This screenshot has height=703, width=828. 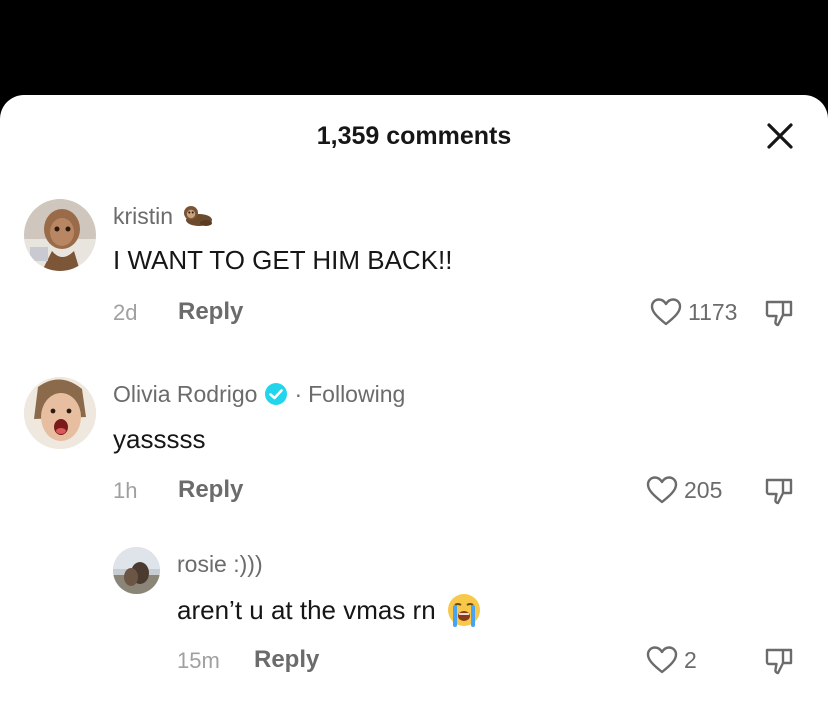 I want to click on comment-timestamp: 2d, so click(x=125, y=312).